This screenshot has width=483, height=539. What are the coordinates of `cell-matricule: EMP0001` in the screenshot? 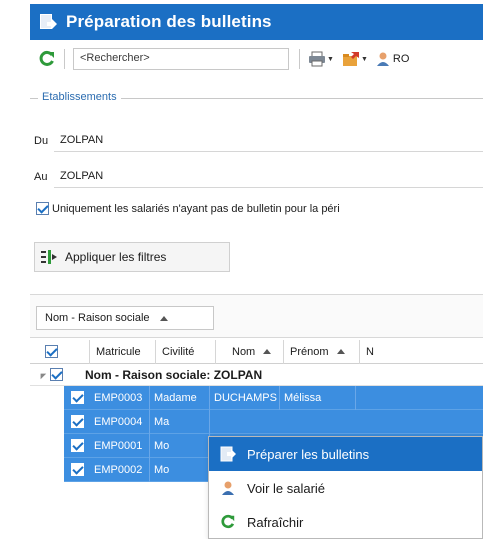 It's located at (120, 445).